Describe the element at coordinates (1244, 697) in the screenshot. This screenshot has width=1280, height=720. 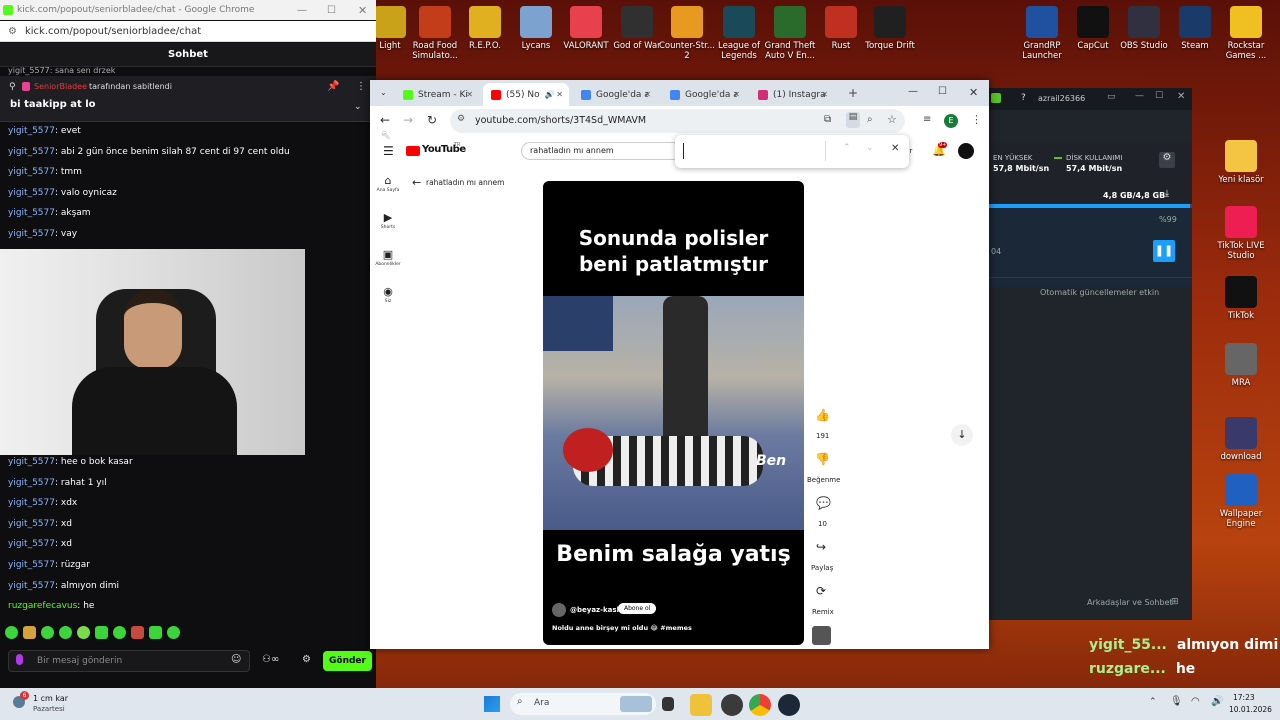
I see `taskbar-time: 17:23` at that location.